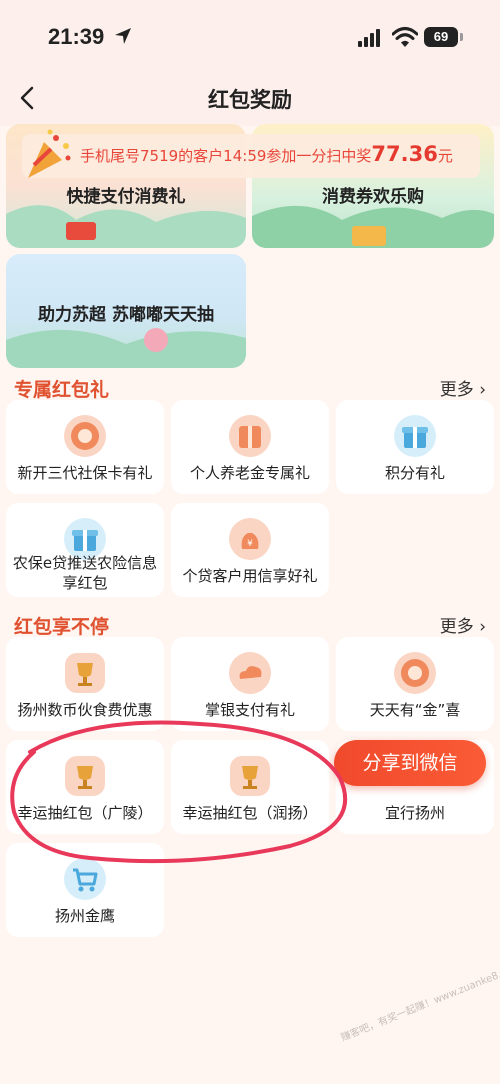  I want to click on card-points: 积分有礼, so click(415, 447).